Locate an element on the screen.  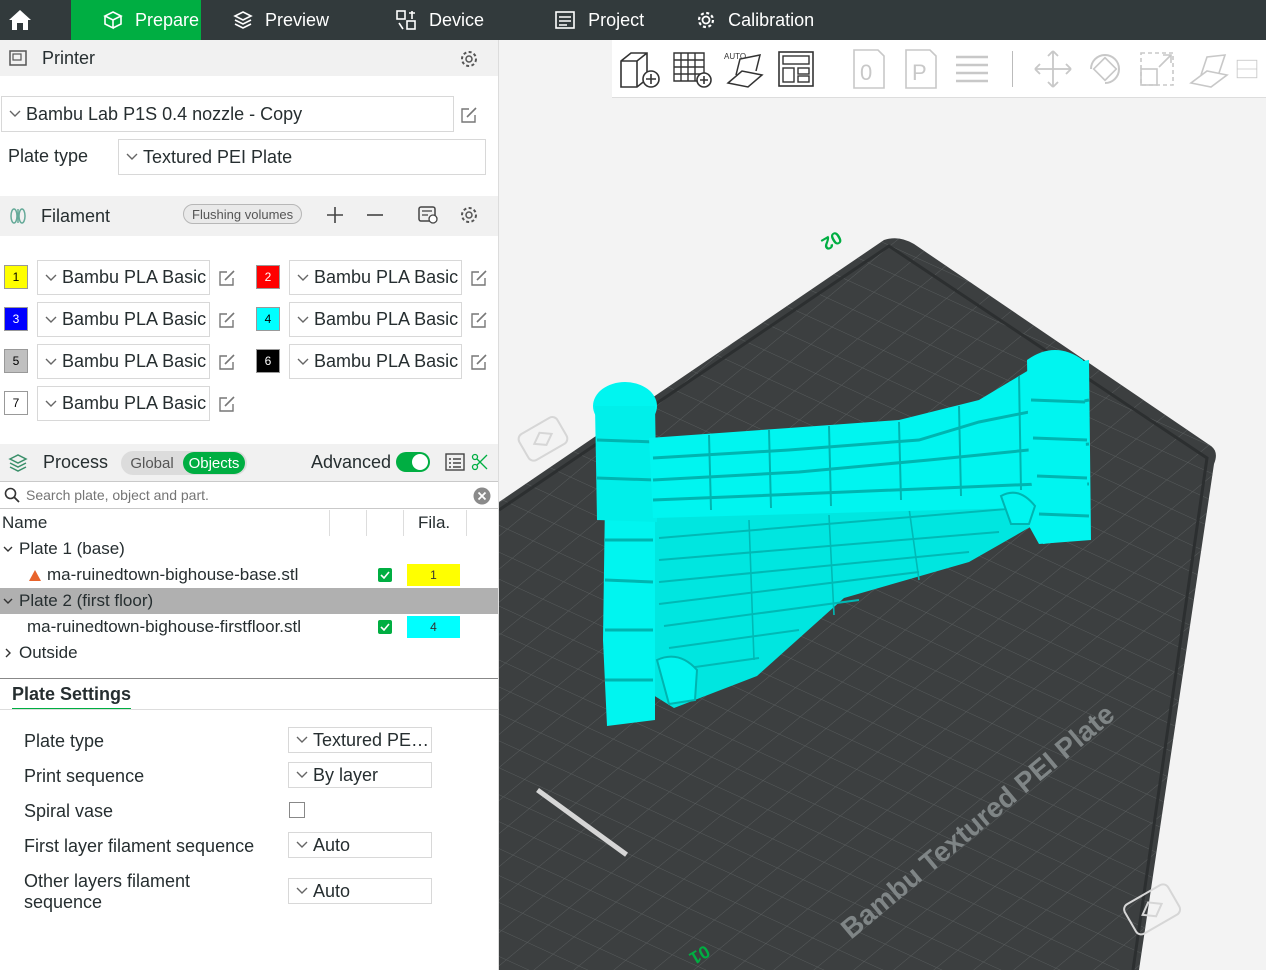
filament-select-3: Bambu PLA Basic is located at coordinates (123, 319).